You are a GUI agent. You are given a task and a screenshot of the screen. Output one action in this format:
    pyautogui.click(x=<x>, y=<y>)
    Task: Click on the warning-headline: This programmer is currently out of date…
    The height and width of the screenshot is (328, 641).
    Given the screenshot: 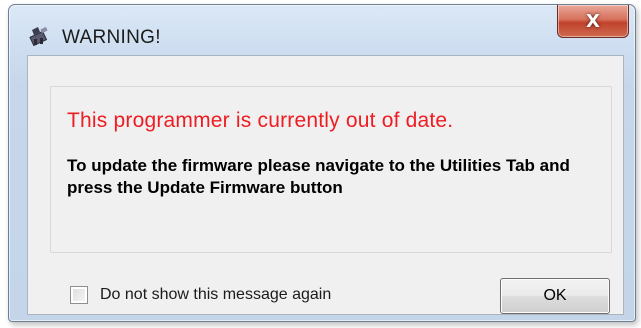 What is the action you would take?
    pyautogui.click(x=260, y=120)
    